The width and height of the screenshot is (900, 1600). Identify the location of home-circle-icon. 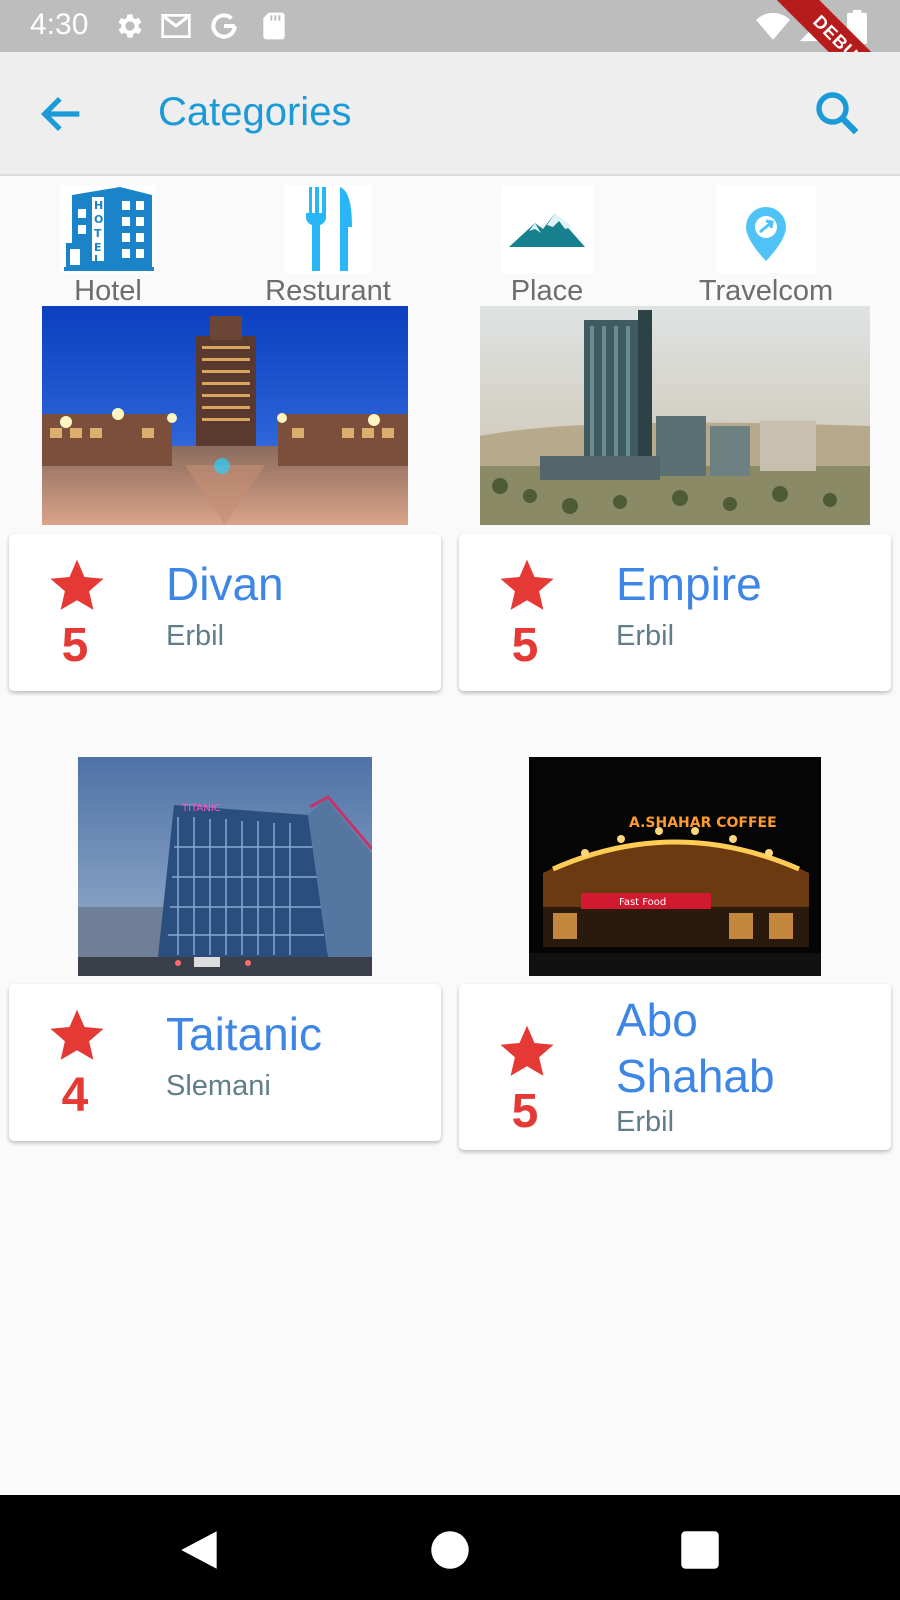
(450, 1550).